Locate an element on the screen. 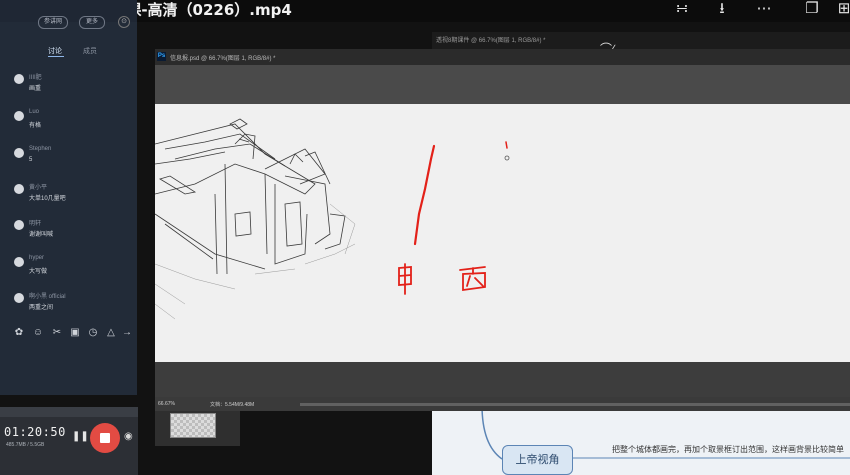 Image resolution: width=850 pixels, height=475 pixels. camera-icon: ◉ is located at coordinates (128, 436).